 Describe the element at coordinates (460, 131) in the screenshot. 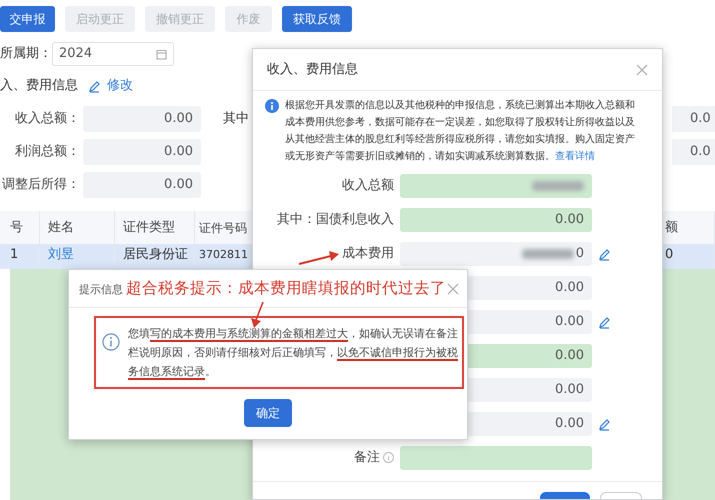

I see `notice-text: 根据您开具发票的信息以及其他税种的申报信息，系统已测算出本期收入总额和成本费用供您参考，数据可能存在一定误差，如您取得了股权转让所得收益以及从其他经营主体的股息红利等经营所得应税所得，请您如实填报。购入固定资产或无形资产等需要折旧或摊销的，请如实调减系统测算数据。查看详情` at that location.